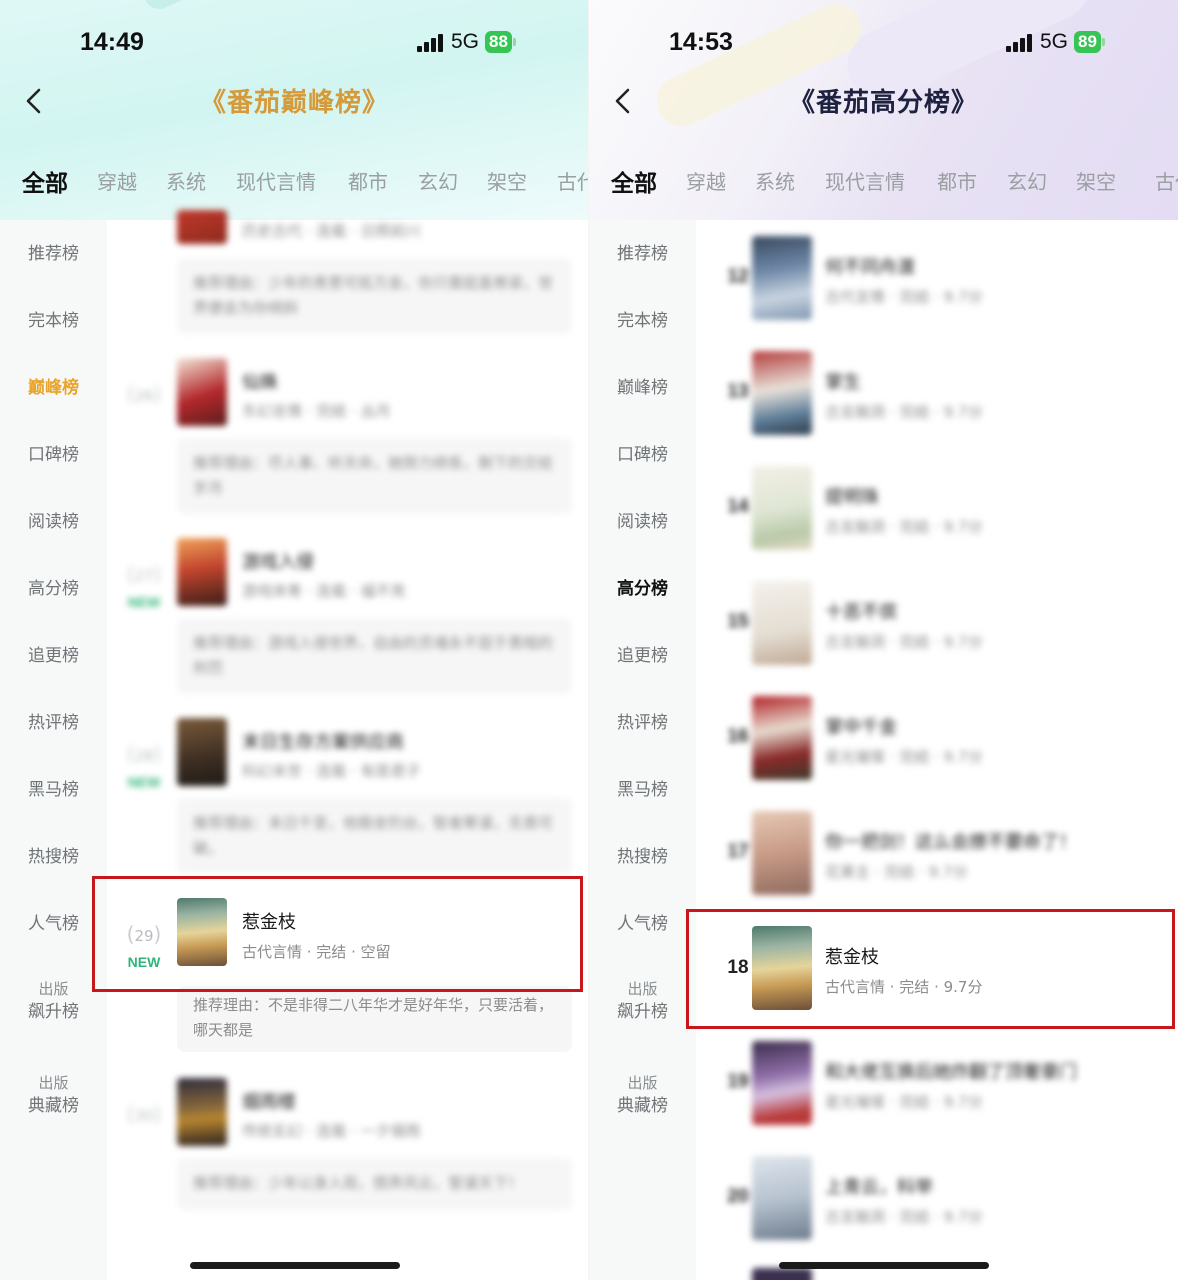 This screenshot has height=1280, width=1178. Describe the element at coordinates (278, 562) in the screenshot. I see `book-title: 游戏入侵` at that location.